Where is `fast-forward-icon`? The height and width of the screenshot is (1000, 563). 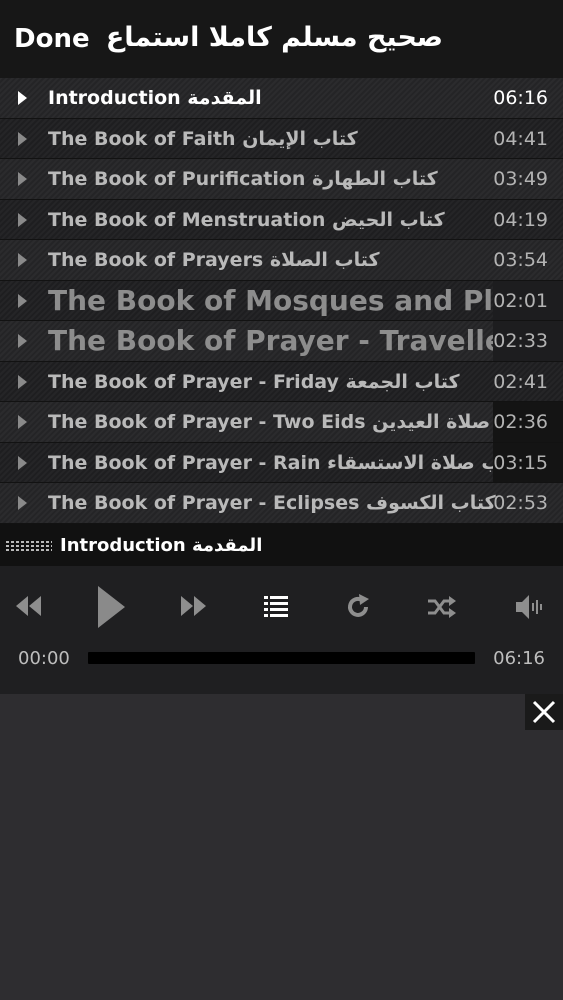 fast-forward-icon is located at coordinates (194, 606).